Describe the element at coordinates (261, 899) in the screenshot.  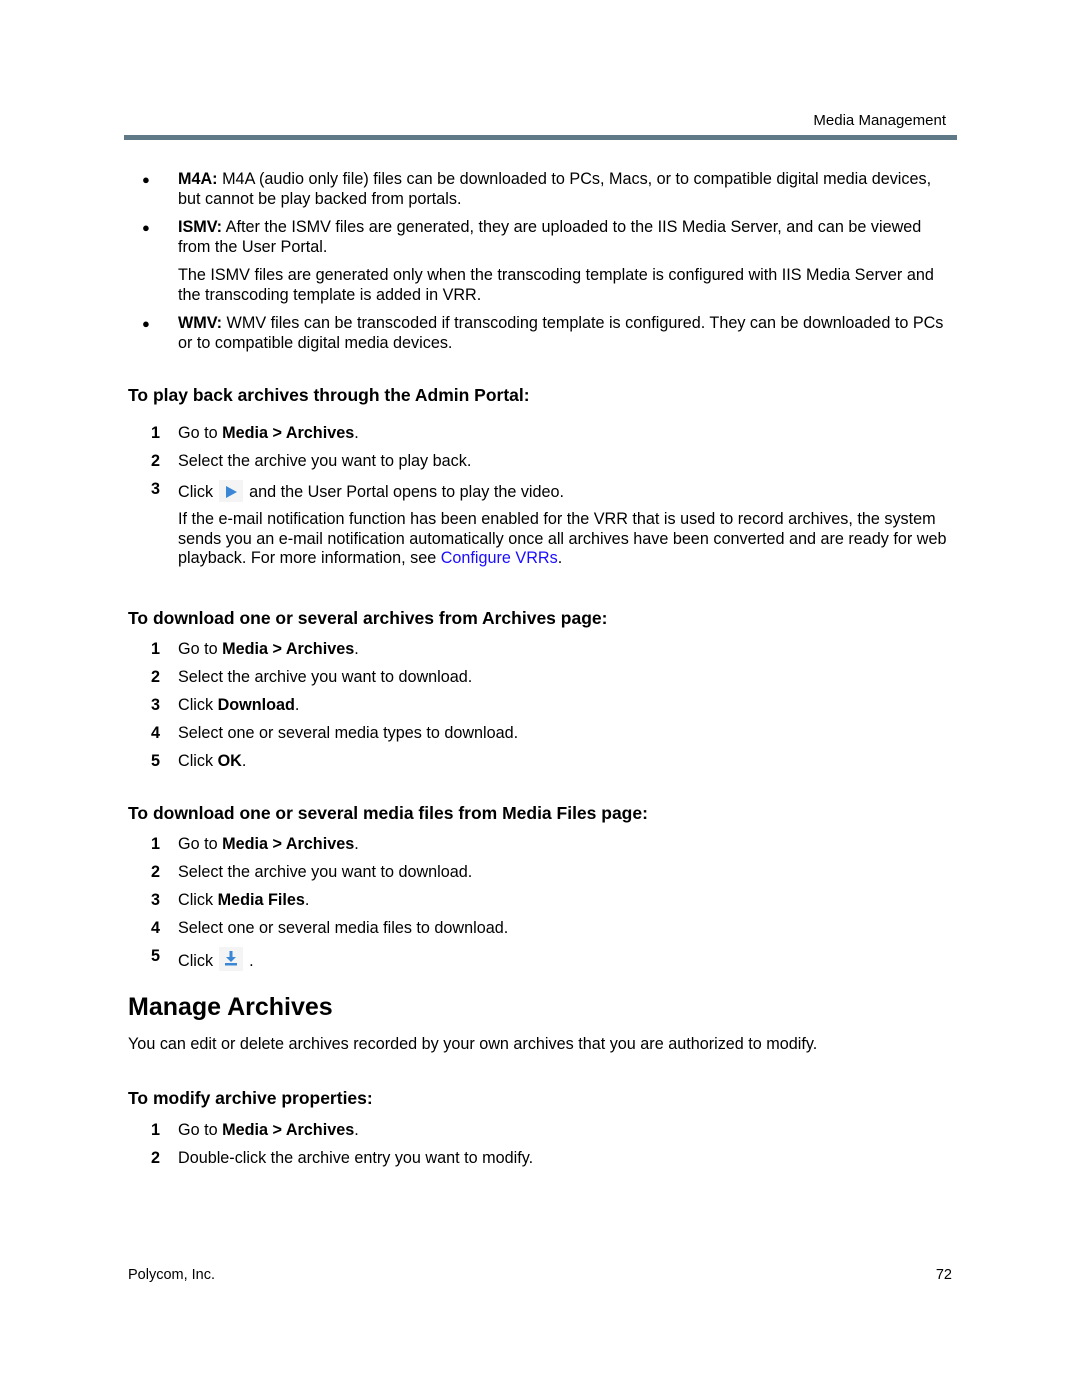
I see `step-bold: Media Files` at that location.